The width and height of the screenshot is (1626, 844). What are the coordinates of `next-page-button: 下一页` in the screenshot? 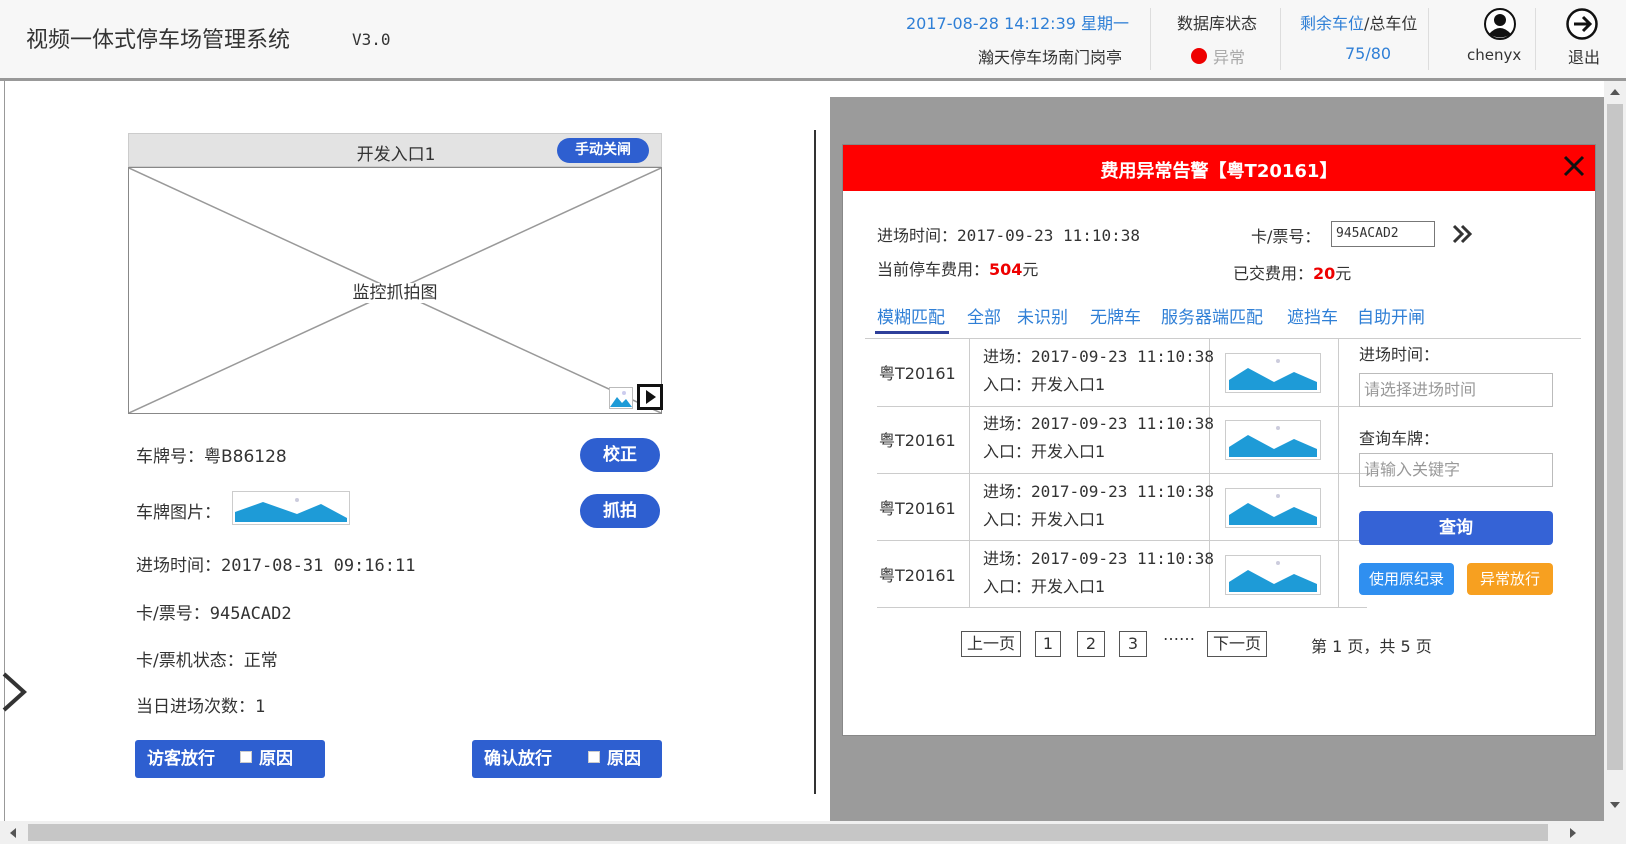 It's located at (1237, 644).